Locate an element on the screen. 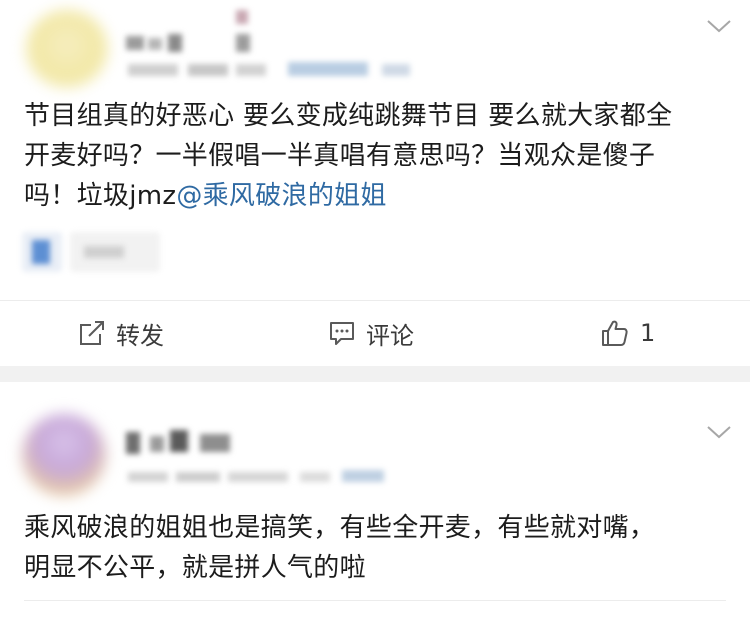 Image resolution: width=750 pixels, height=634 pixels. repost-label: 转发 is located at coordinates (140, 335).